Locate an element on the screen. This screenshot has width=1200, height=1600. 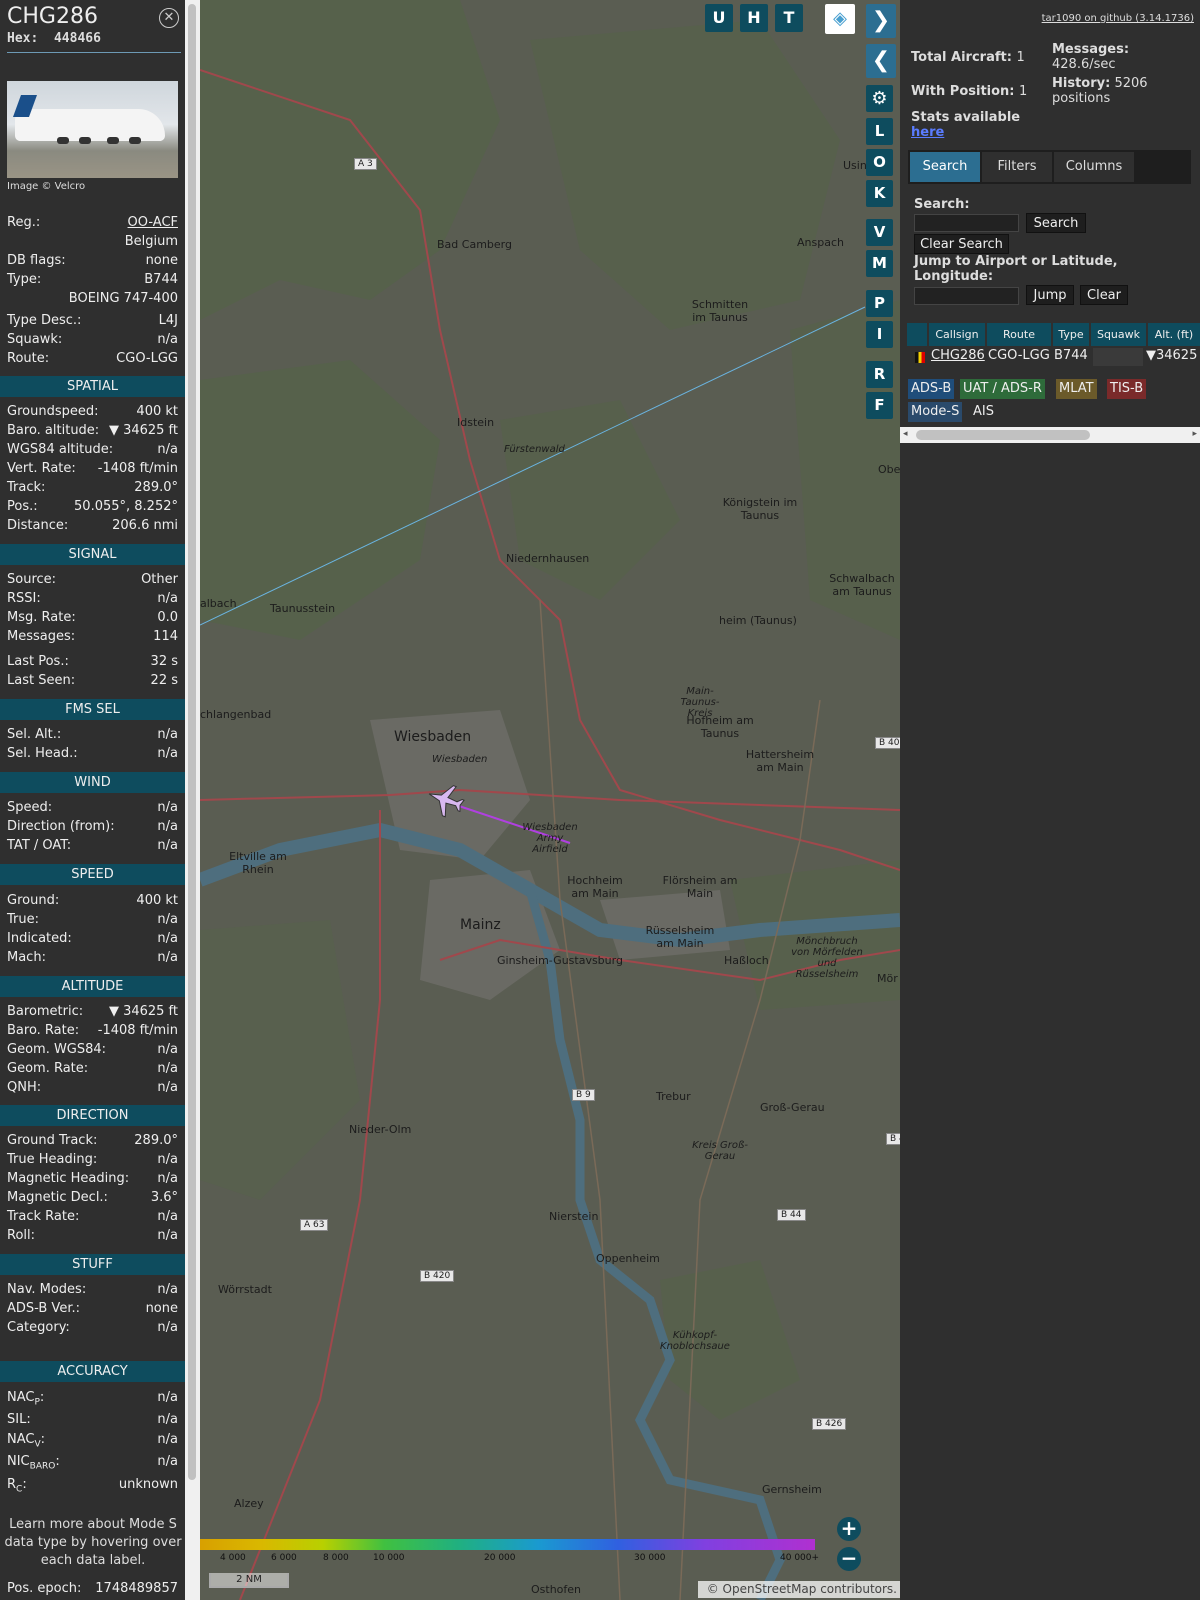
toggle-t-button: T is located at coordinates (789, 18).